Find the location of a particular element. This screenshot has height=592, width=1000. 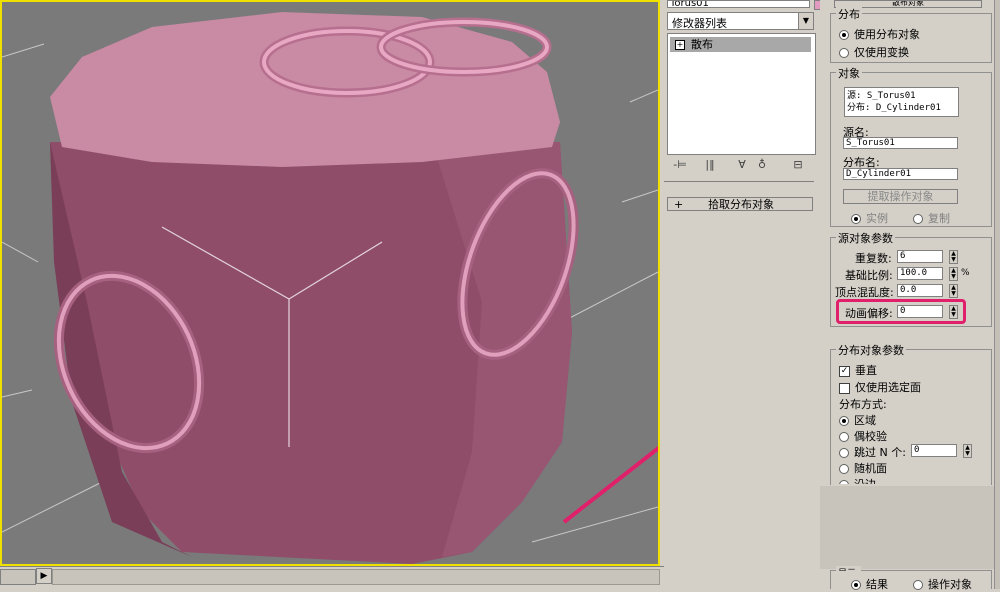

distribution-name-field: D_Cylinder01 is located at coordinates (900, 174).